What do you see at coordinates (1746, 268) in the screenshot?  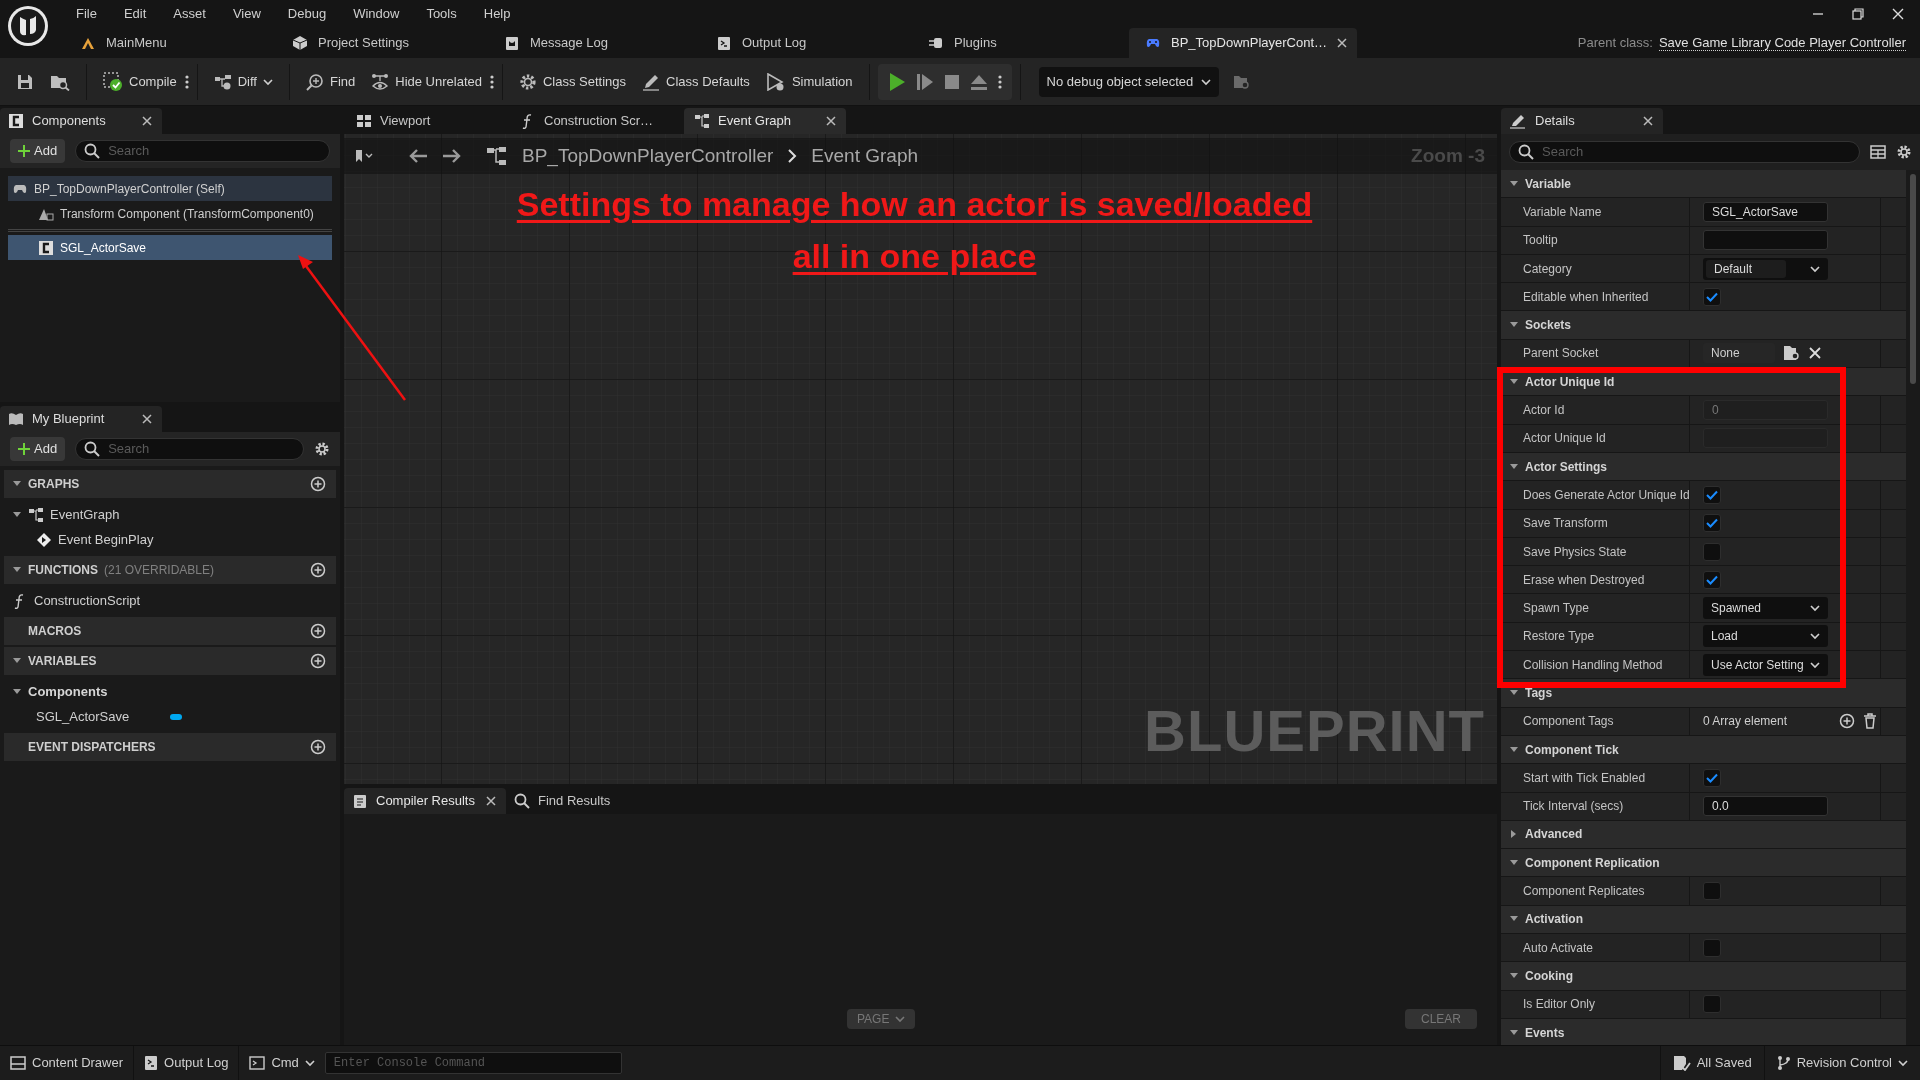 I see `category-value: Default` at bounding box center [1746, 268].